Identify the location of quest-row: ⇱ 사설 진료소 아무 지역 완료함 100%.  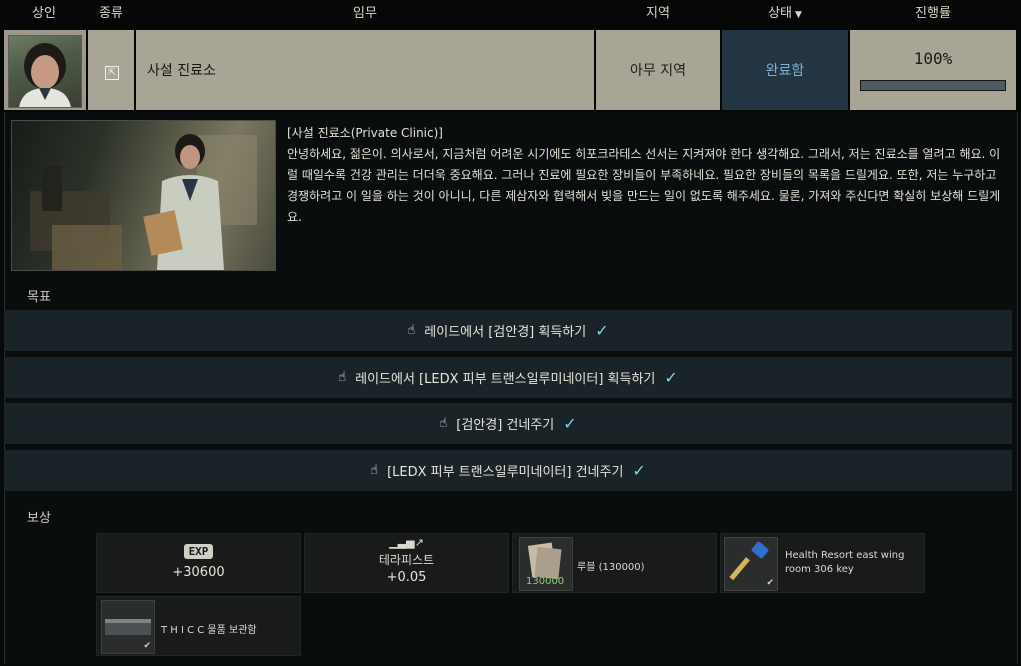
(510, 70).